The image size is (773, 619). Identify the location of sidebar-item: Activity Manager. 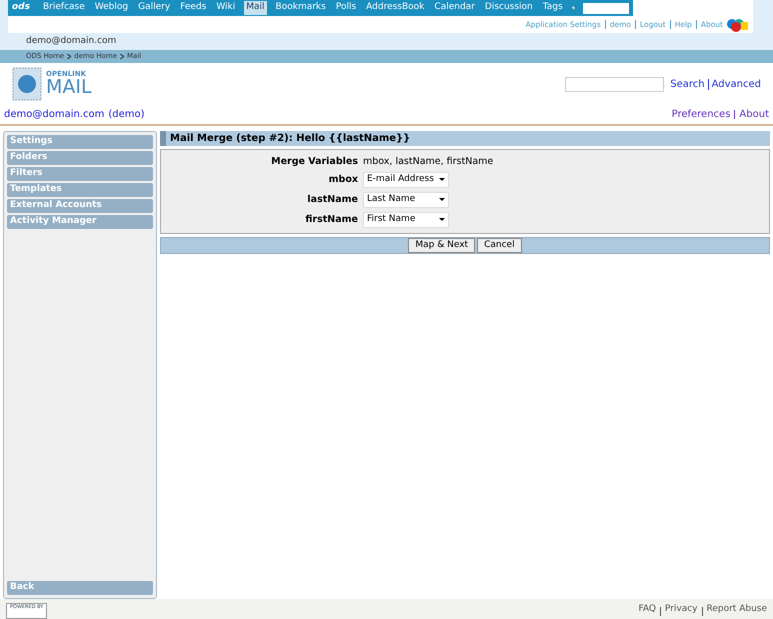
(80, 222).